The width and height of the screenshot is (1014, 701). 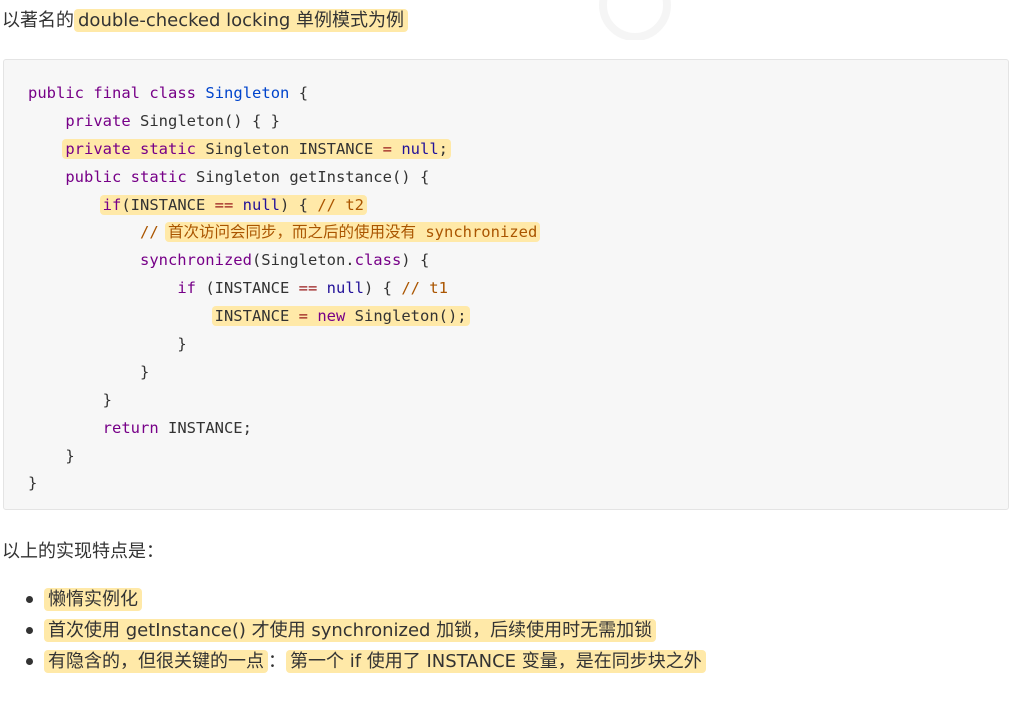 I want to click on watermark-logo-top, so click(x=635, y=20).